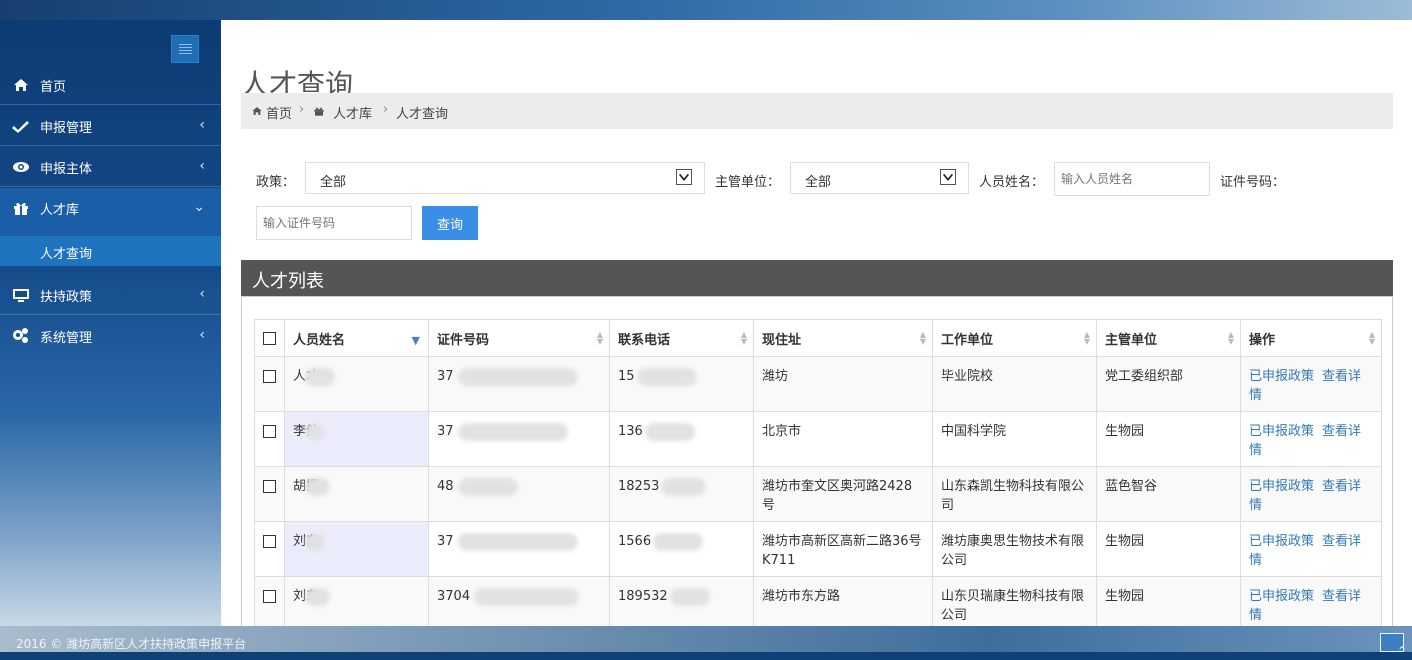 Image resolution: width=1412 pixels, height=660 pixels. What do you see at coordinates (818, 439) in the screenshot?
I see `table-row: 李他37136北京市中国科学院生物园已申报政策查看详情` at bounding box center [818, 439].